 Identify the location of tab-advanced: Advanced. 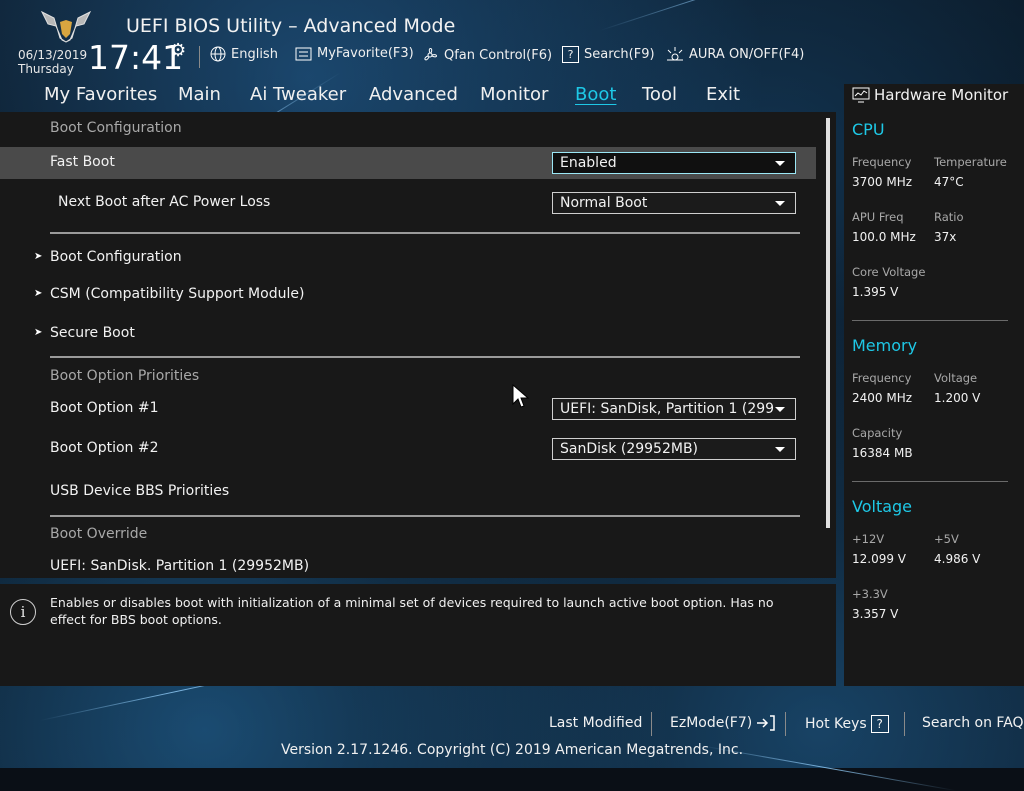
(413, 94).